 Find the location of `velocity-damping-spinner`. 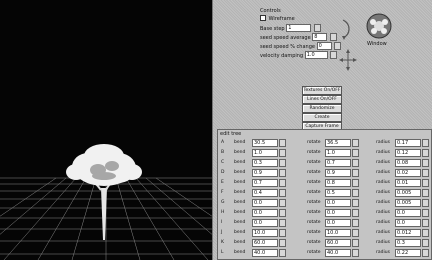

velocity-damping-spinner is located at coordinates (334, 55).